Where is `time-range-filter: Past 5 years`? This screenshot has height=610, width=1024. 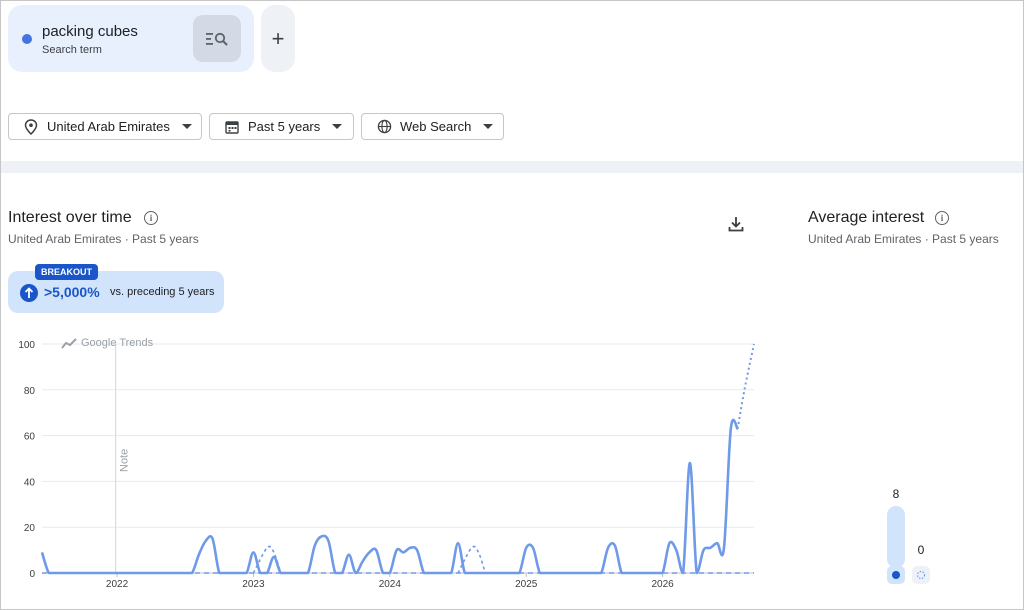 time-range-filter: Past 5 years is located at coordinates (281, 126).